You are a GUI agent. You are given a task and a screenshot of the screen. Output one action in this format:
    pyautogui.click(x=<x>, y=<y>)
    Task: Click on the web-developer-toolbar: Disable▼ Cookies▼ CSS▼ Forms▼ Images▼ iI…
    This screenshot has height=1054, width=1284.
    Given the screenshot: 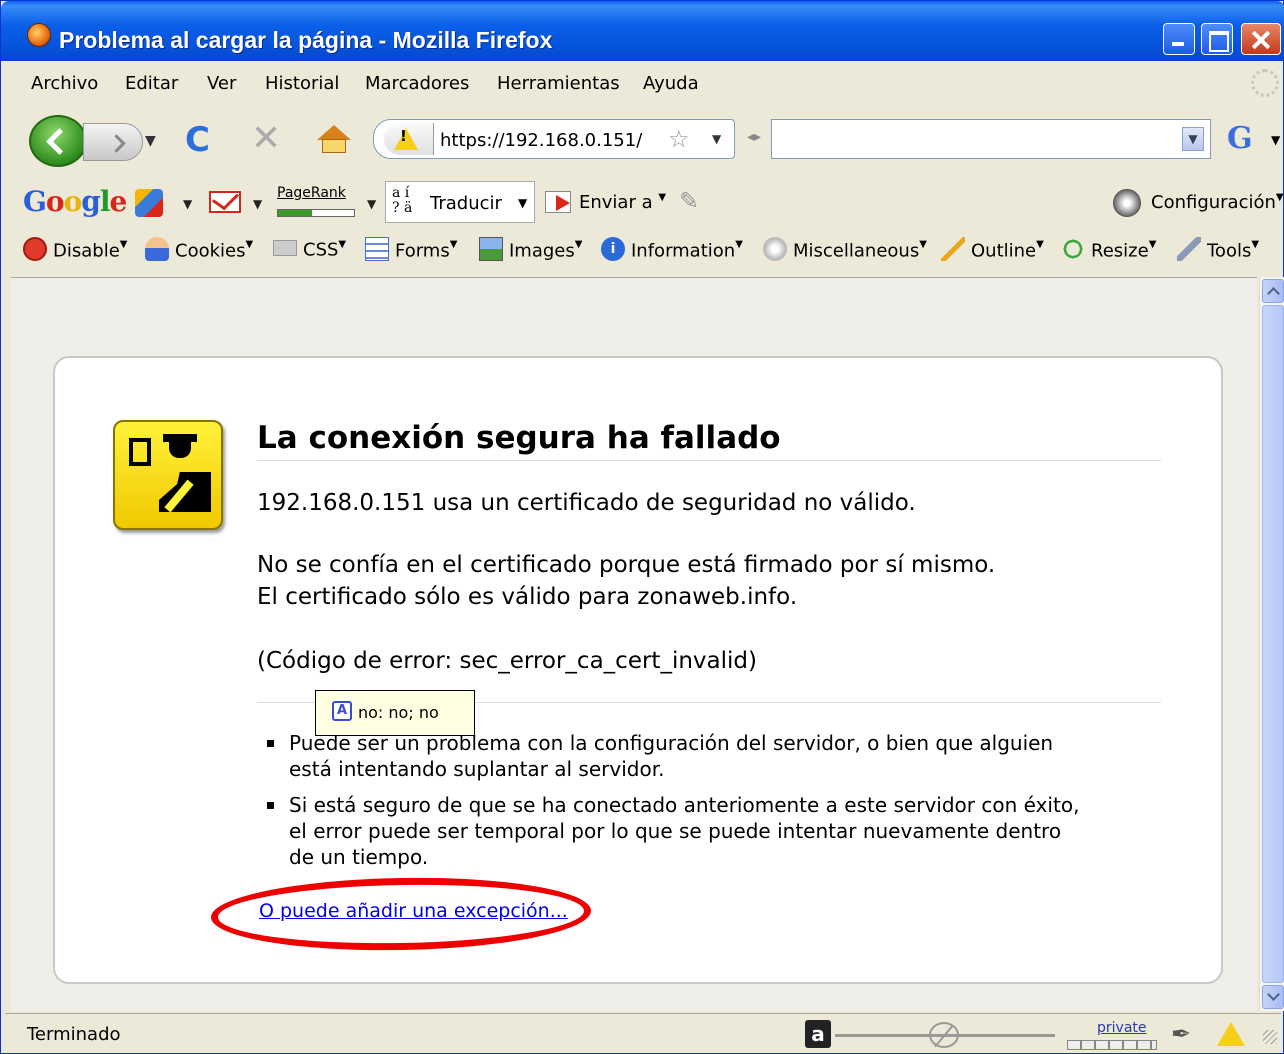 What is the action you would take?
    pyautogui.click(x=643, y=252)
    